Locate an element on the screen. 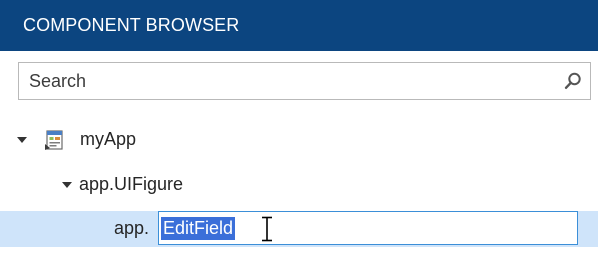  tree-item-label: myApp is located at coordinates (108, 139).